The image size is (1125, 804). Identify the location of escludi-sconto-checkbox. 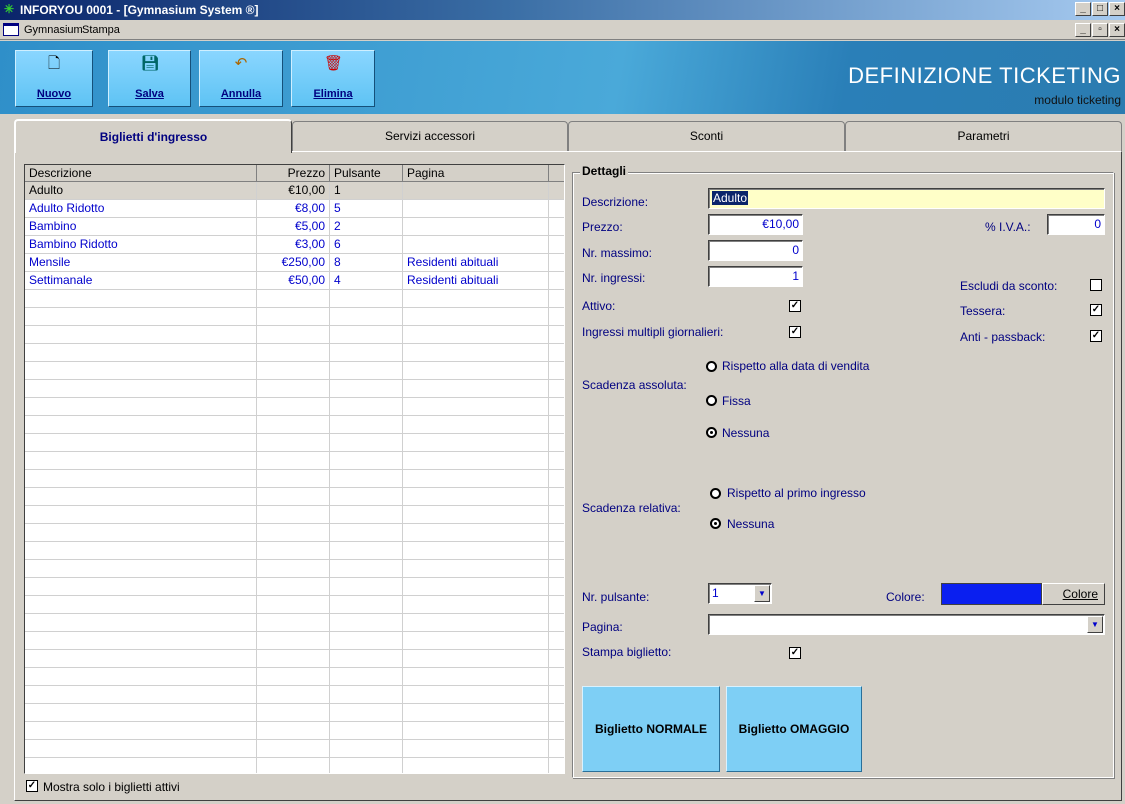
(1096, 285).